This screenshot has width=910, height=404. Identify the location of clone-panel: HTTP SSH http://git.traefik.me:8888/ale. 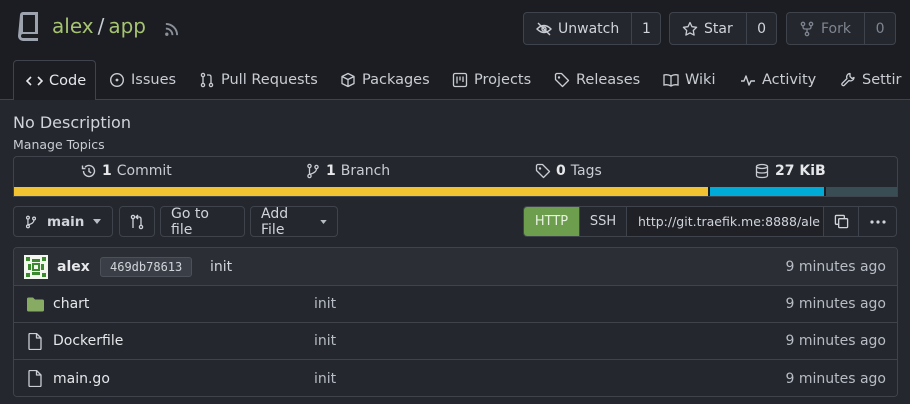
(710, 221).